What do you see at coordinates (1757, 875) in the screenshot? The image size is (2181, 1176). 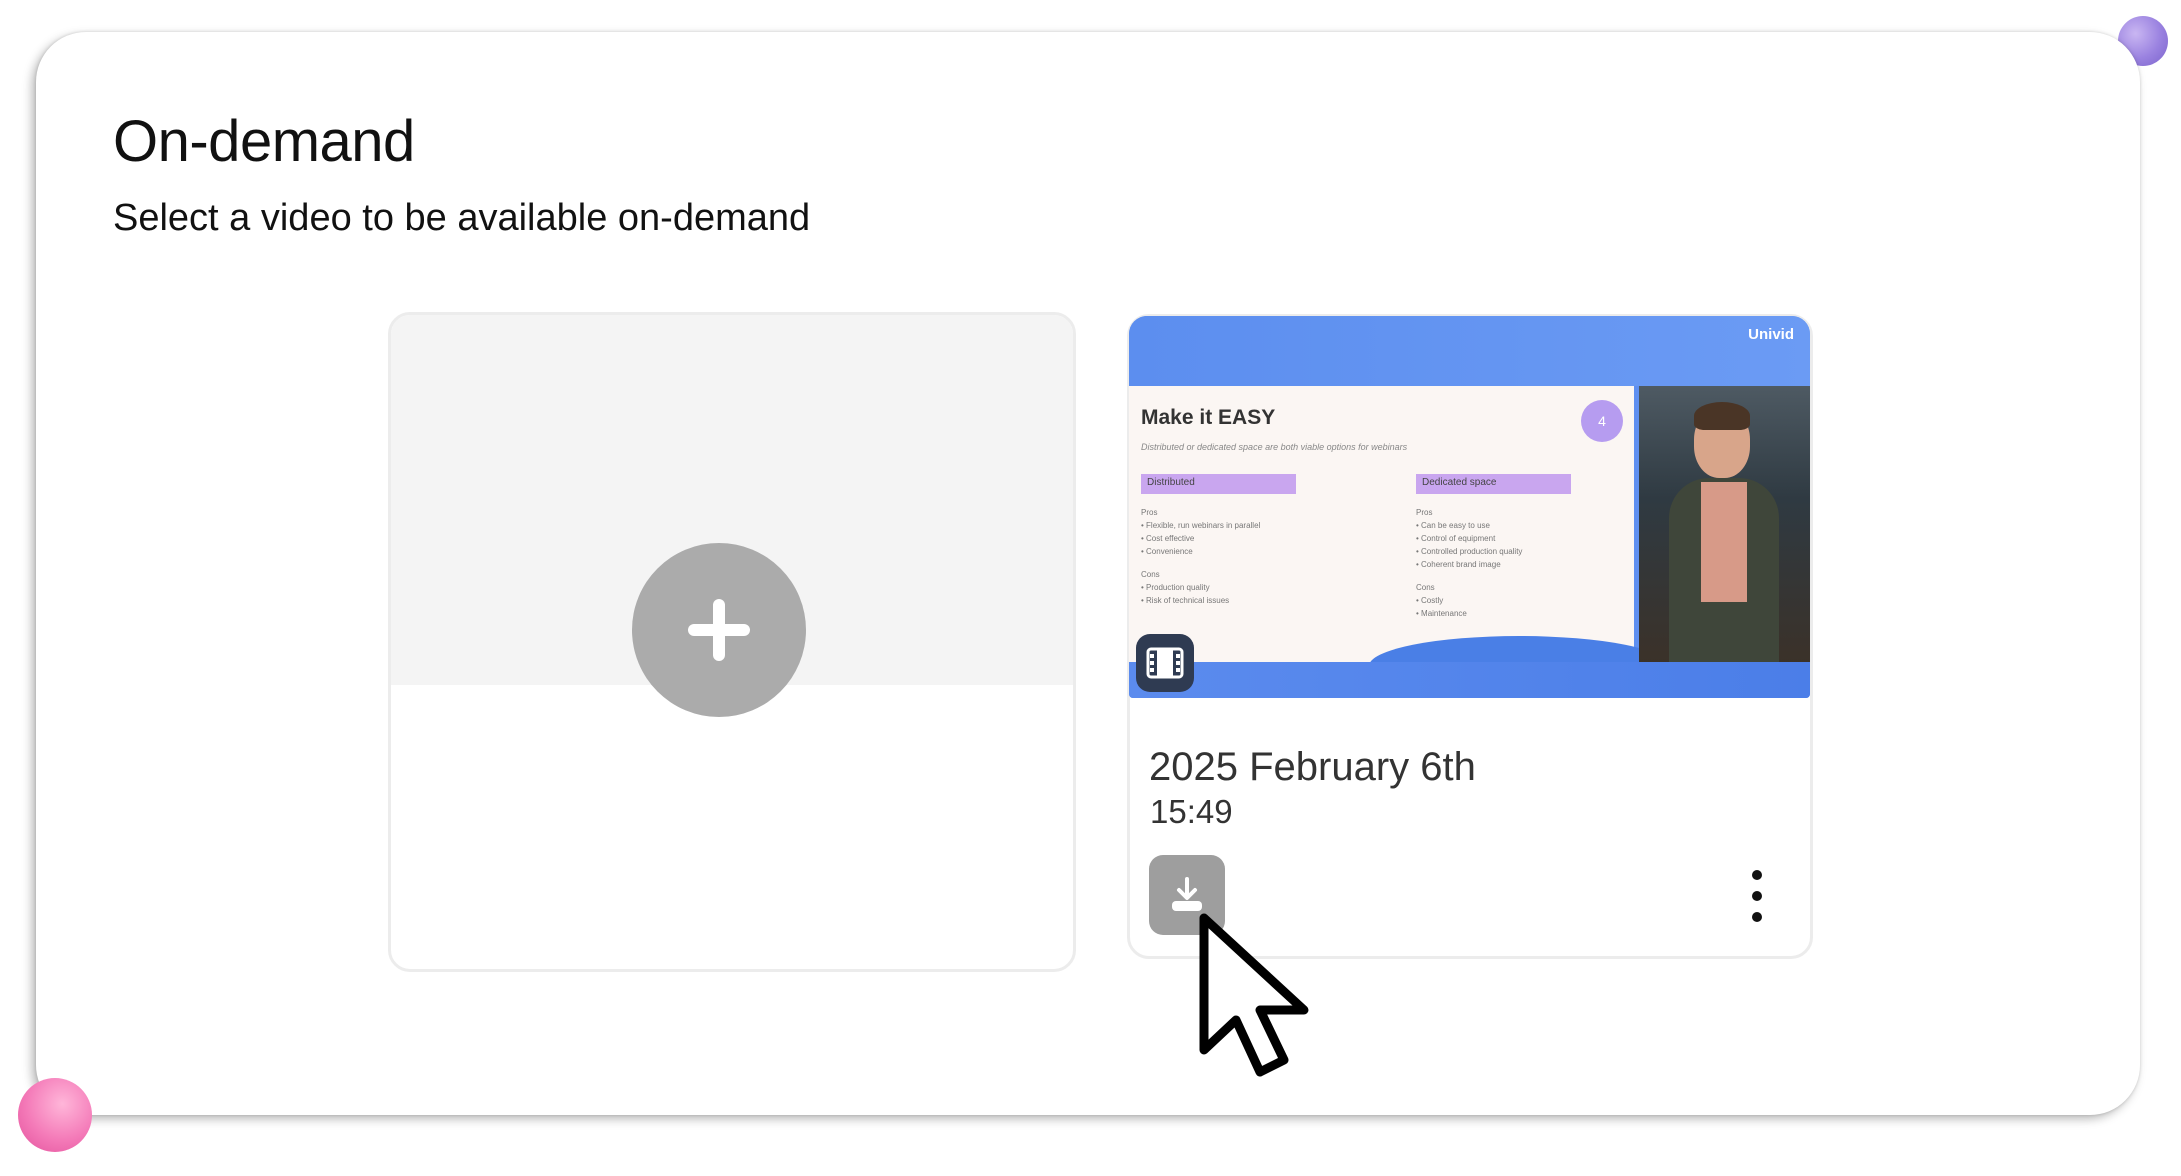 I see `more-vertical-icon` at bounding box center [1757, 875].